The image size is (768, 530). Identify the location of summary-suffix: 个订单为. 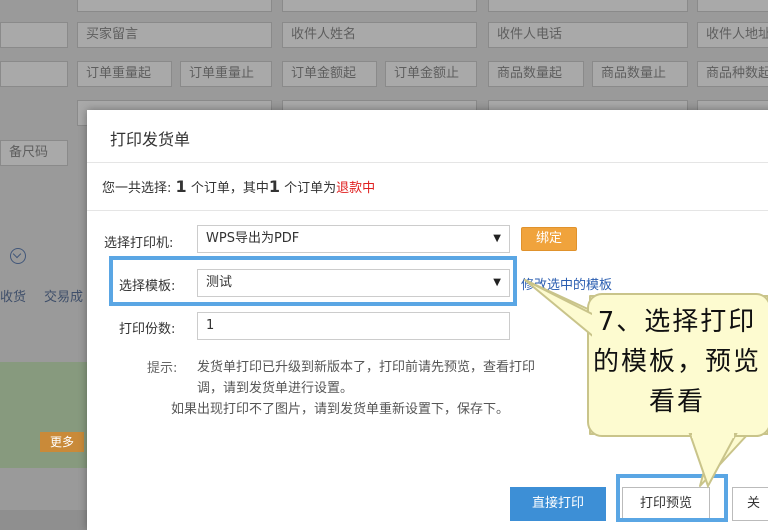
(310, 188).